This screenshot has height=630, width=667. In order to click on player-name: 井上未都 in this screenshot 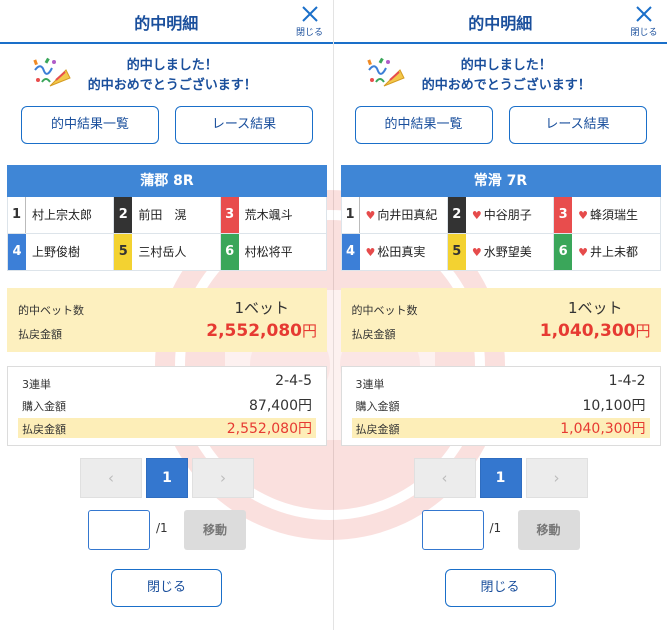, I will do `click(614, 252)`.